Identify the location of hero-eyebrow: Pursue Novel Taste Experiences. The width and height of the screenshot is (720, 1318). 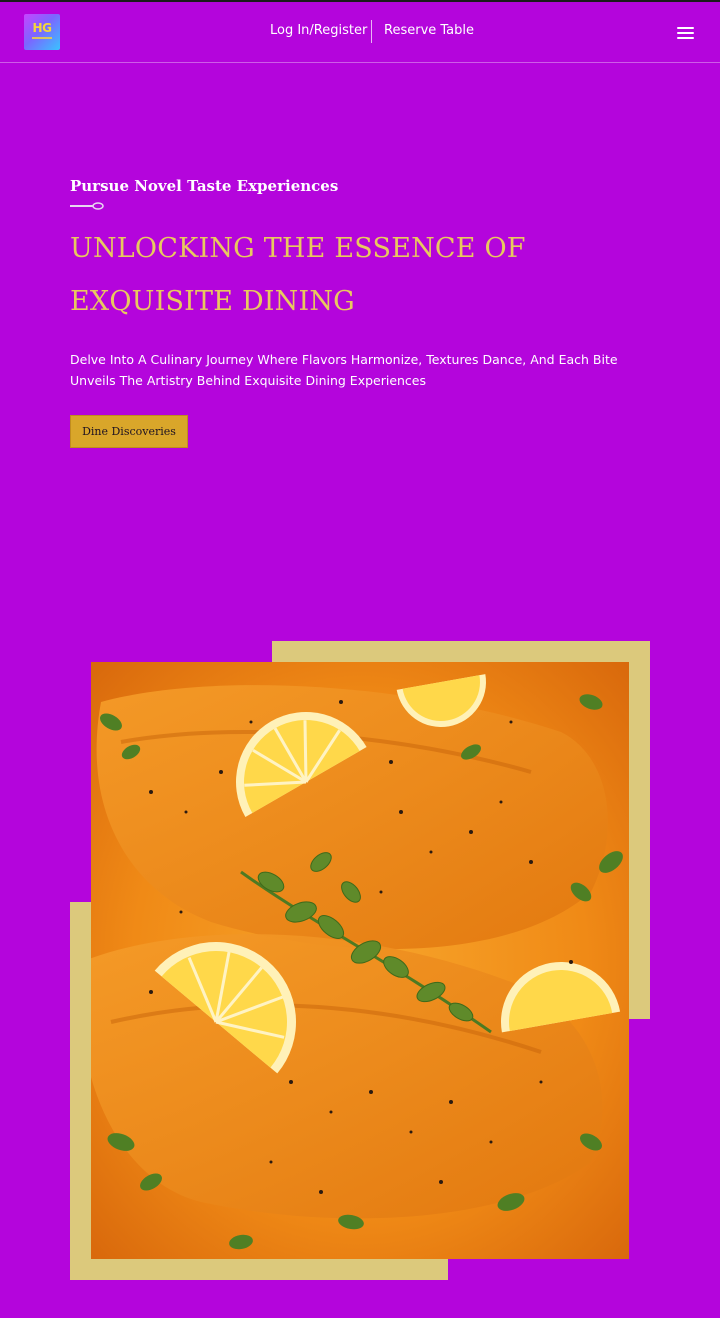
(204, 186).